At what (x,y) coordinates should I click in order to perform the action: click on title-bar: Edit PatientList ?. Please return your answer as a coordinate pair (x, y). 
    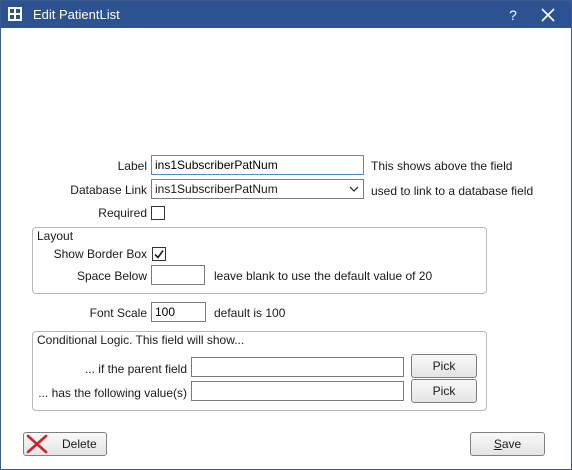
    Looking at the image, I should click on (286, 14).